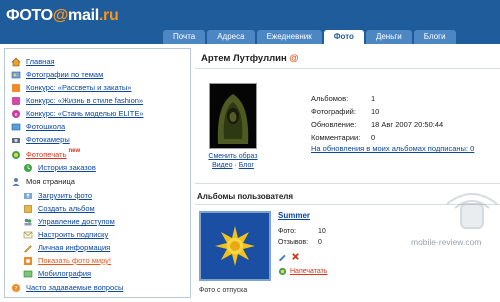 This screenshot has width=500, height=302. What do you see at coordinates (40, 139) in the screenshot?
I see `sidebar-item-cameras: Фотокамеры` at bounding box center [40, 139].